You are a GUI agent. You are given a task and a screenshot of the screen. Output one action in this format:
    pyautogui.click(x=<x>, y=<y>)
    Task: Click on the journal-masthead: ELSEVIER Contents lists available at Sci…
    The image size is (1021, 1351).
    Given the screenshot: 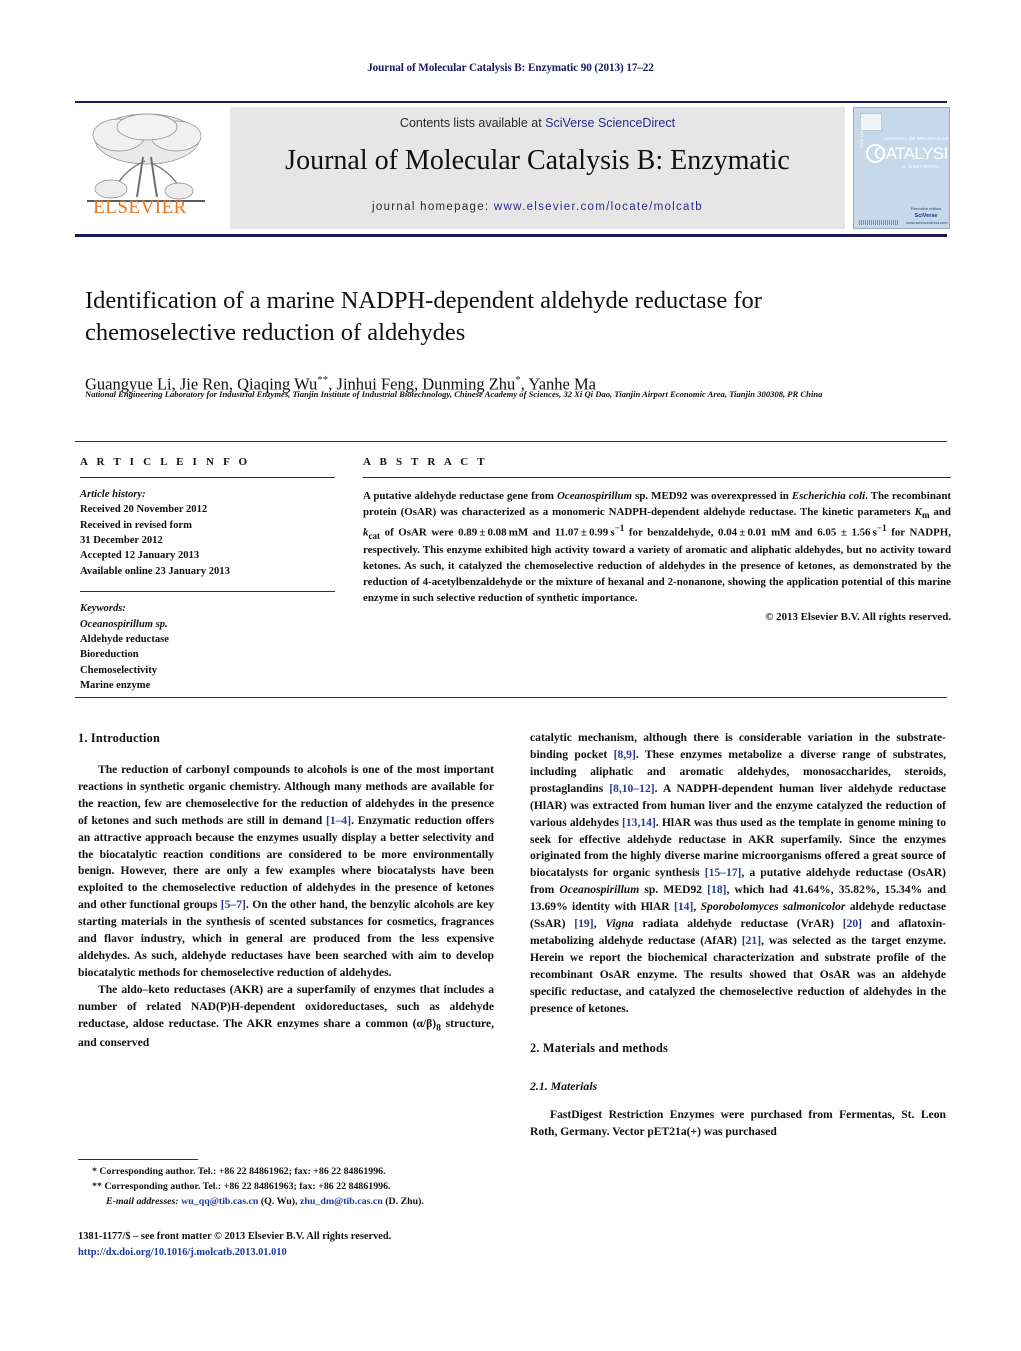 What is the action you would take?
    pyautogui.click(x=512, y=169)
    